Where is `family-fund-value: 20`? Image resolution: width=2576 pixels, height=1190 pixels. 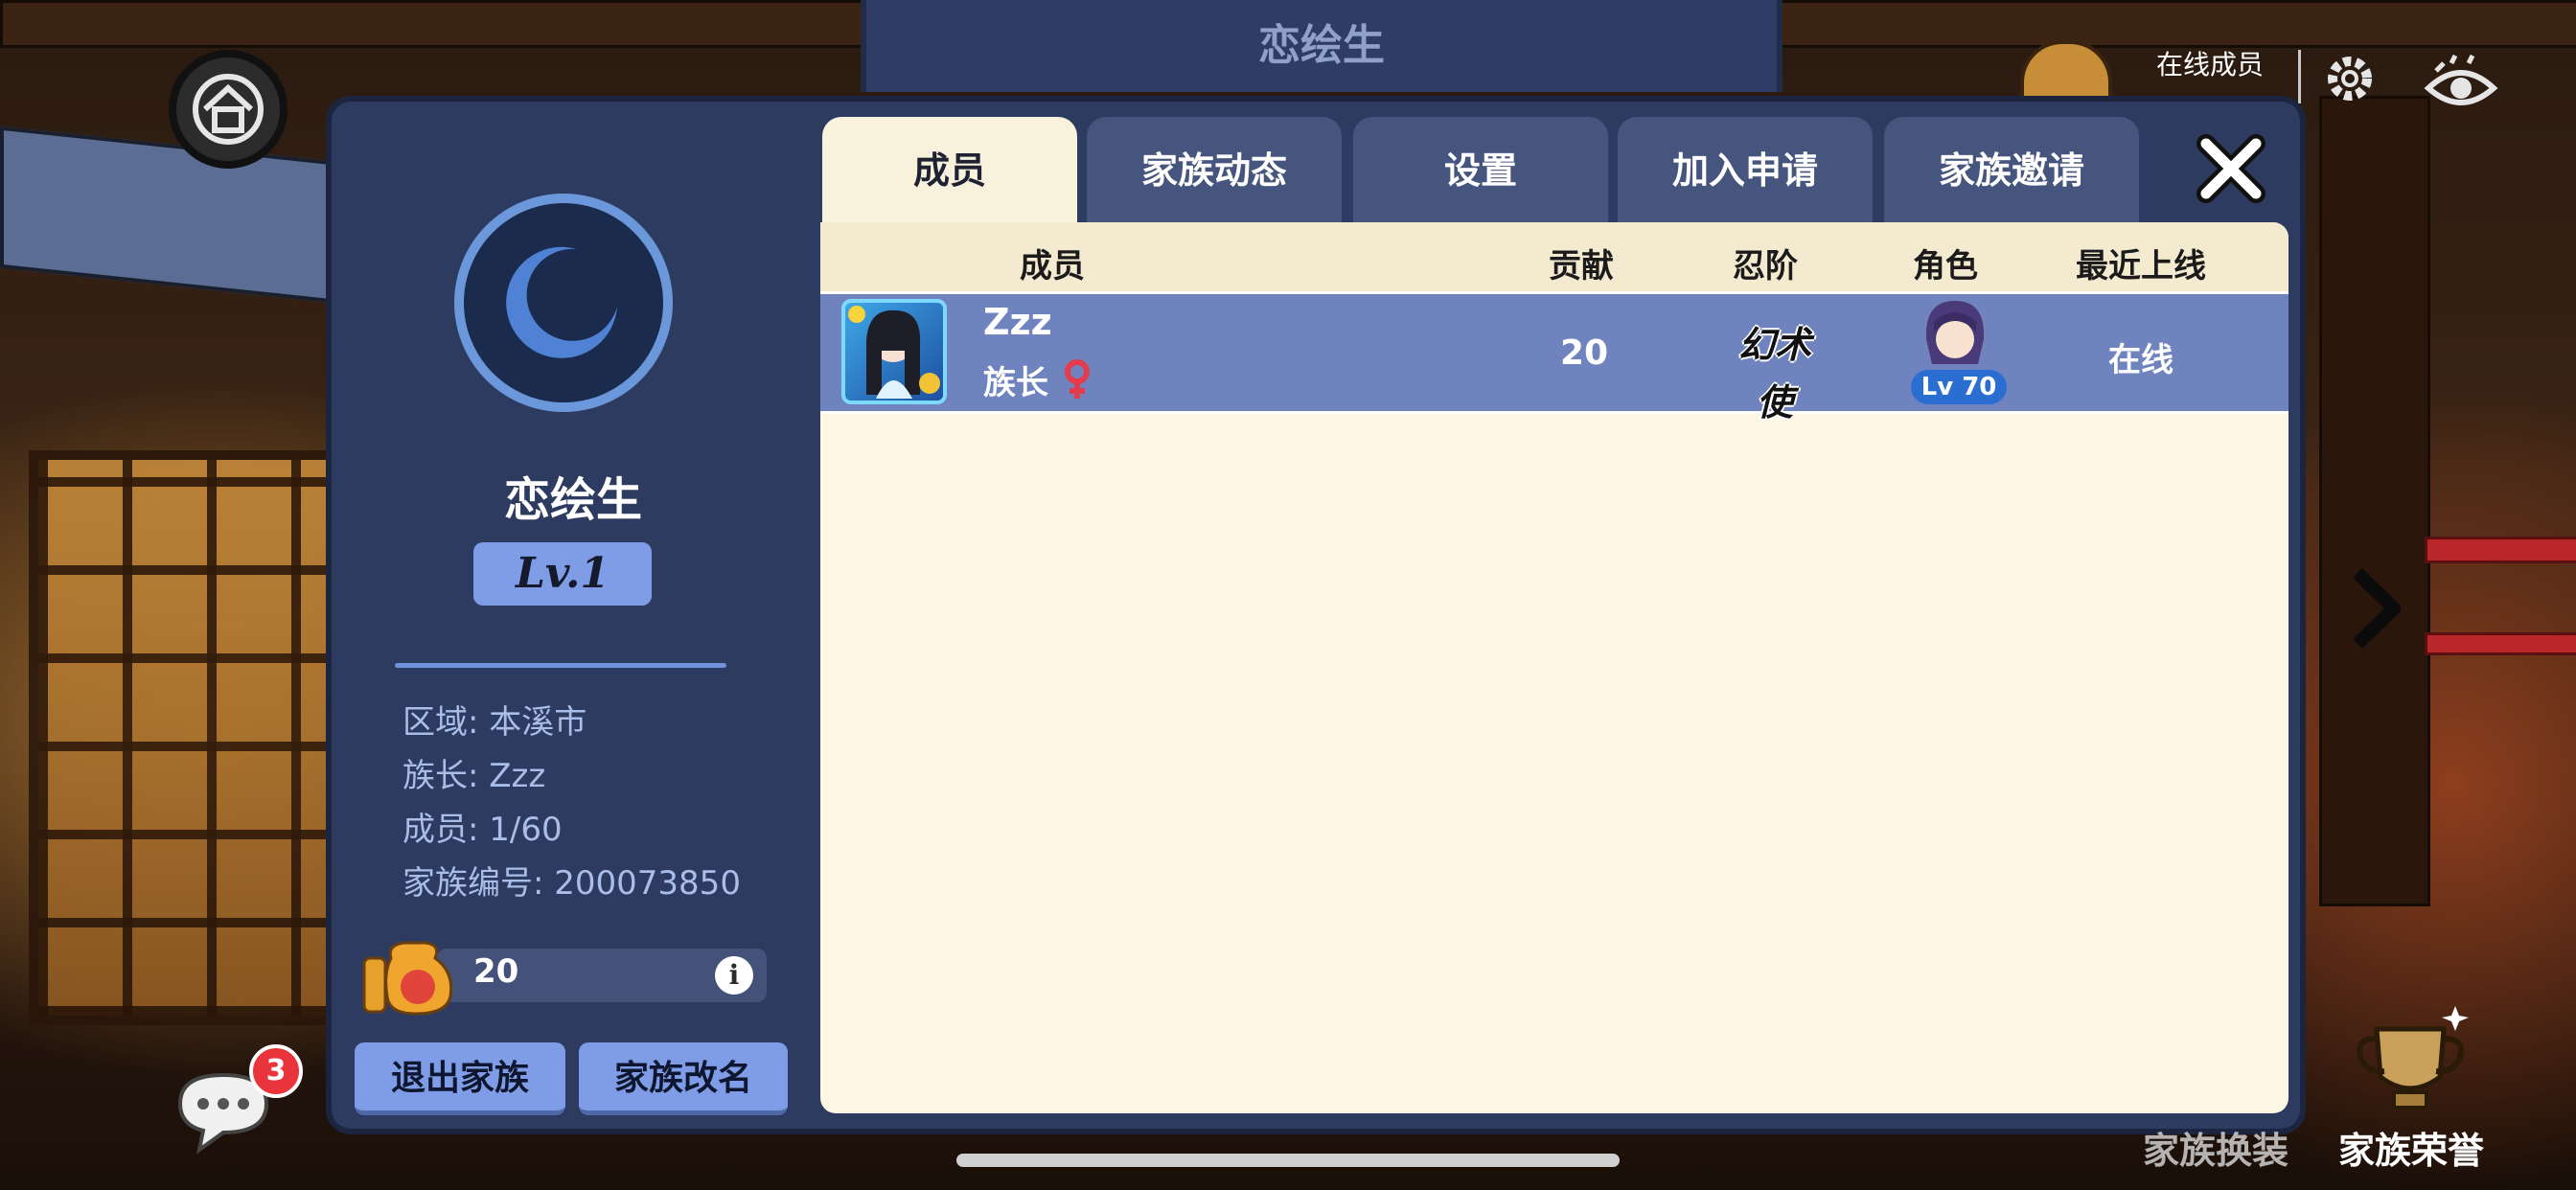
family-fund-value: 20 is located at coordinates (496, 972).